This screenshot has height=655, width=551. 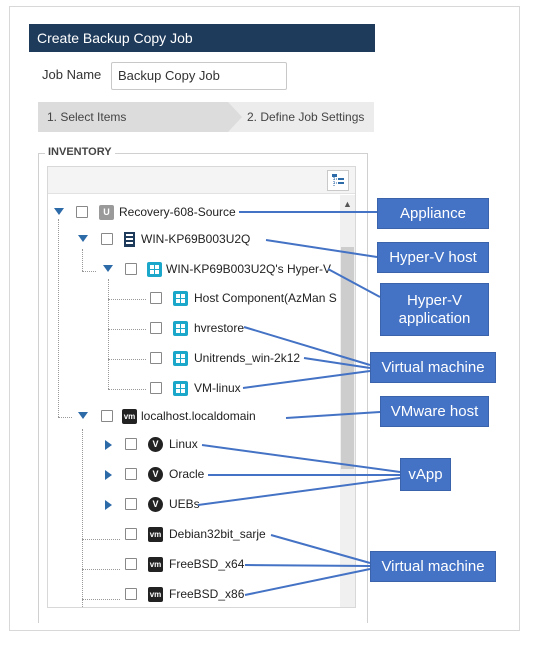 What do you see at coordinates (265, 298) in the screenshot?
I see `node-label: Host Component(AzMan S` at bounding box center [265, 298].